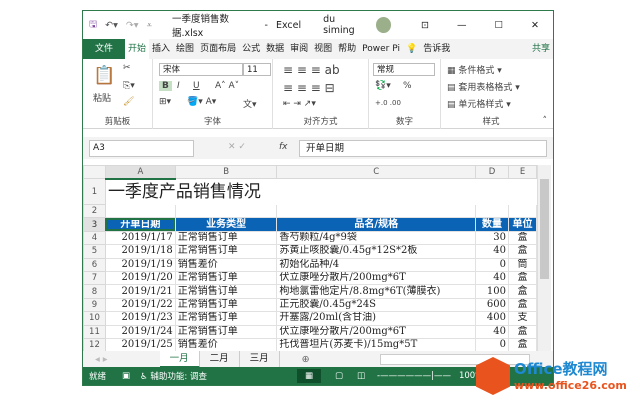  What do you see at coordinates (299, 104) in the screenshot?
I see `indent-icons: ⇤ ⇥ ↗▾` at bounding box center [299, 104].